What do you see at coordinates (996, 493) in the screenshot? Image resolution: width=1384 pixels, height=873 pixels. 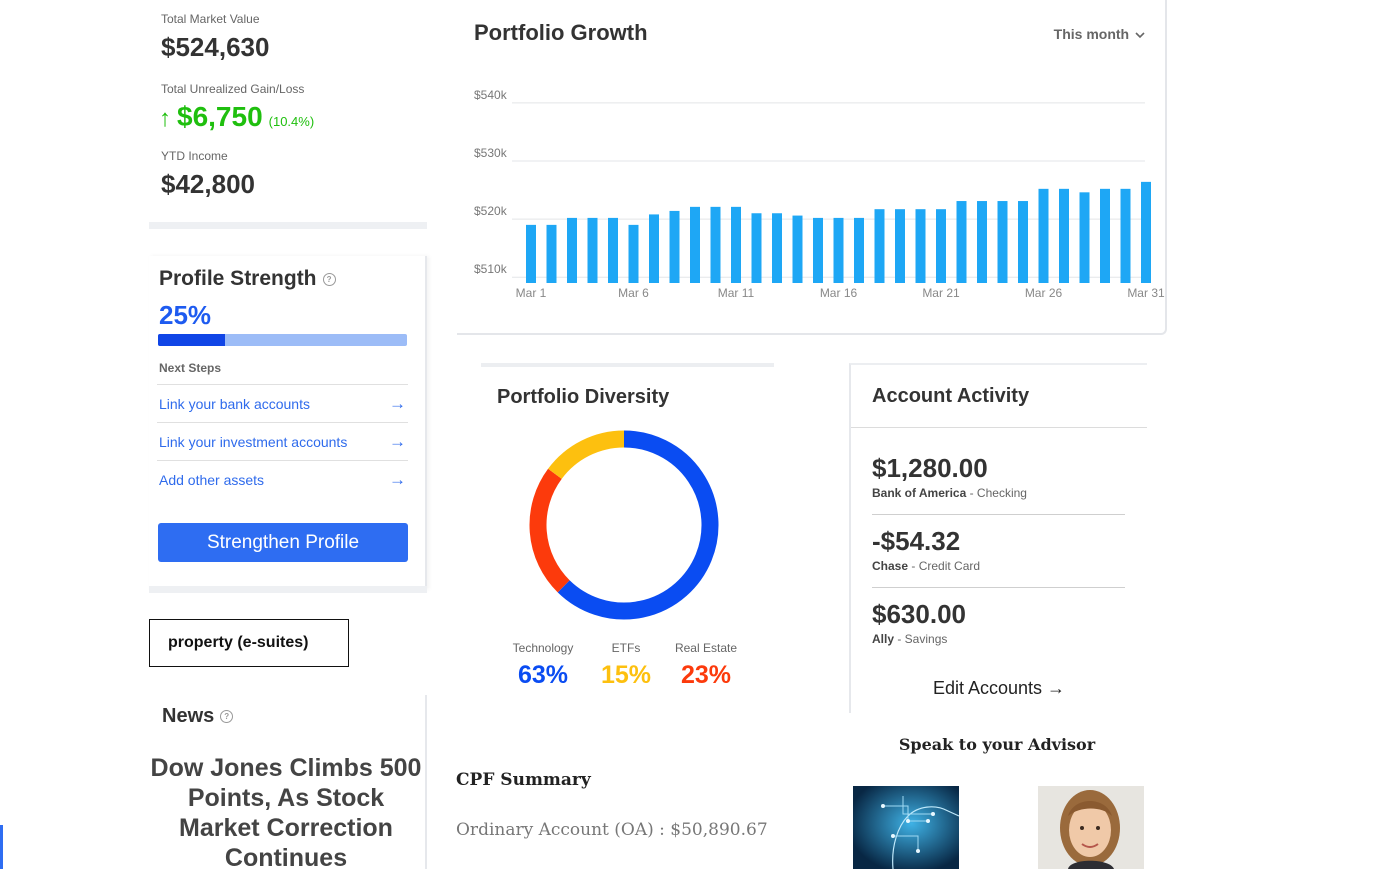 I see `activity-account-type: - Checking` at bounding box center [996, 493].